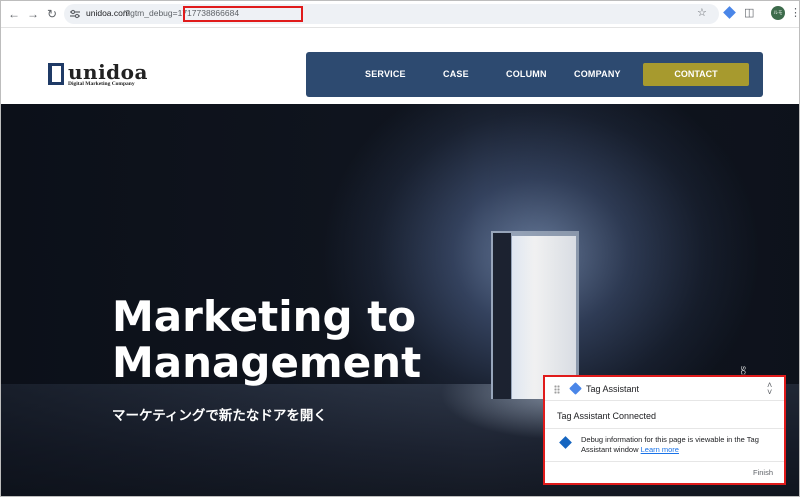  What do you see at coordinates (749, 12) in the screenshot?
I see `puzzle-icon: ◫` at bounding box center [749, 12].